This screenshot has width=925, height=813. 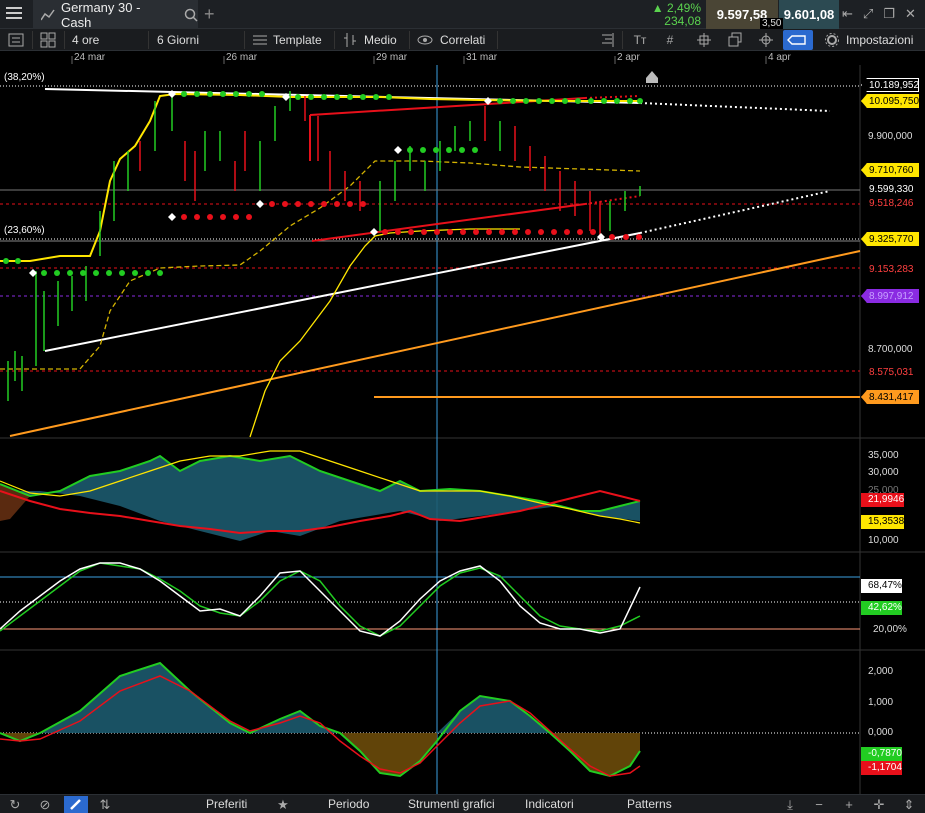 What do you see at coordinates (14, 14) in the screenshot?
I see `menu-icon` at bounding box center [14, 14].